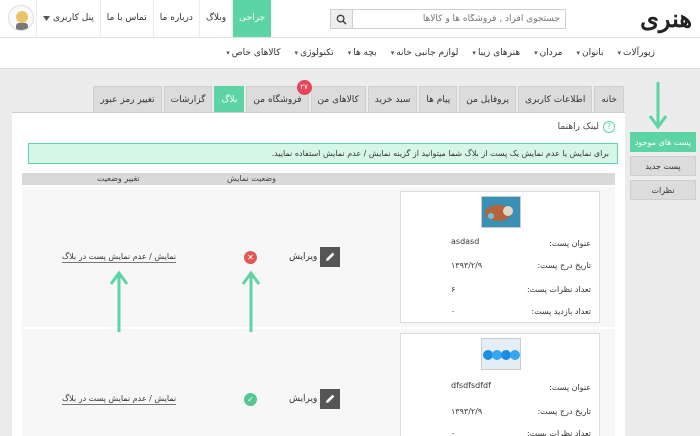 The image size is (700, 436). Describe the element at coordinates (250, 257) in the screenshot. I see `hidden-status-icon: ✕` at that location.